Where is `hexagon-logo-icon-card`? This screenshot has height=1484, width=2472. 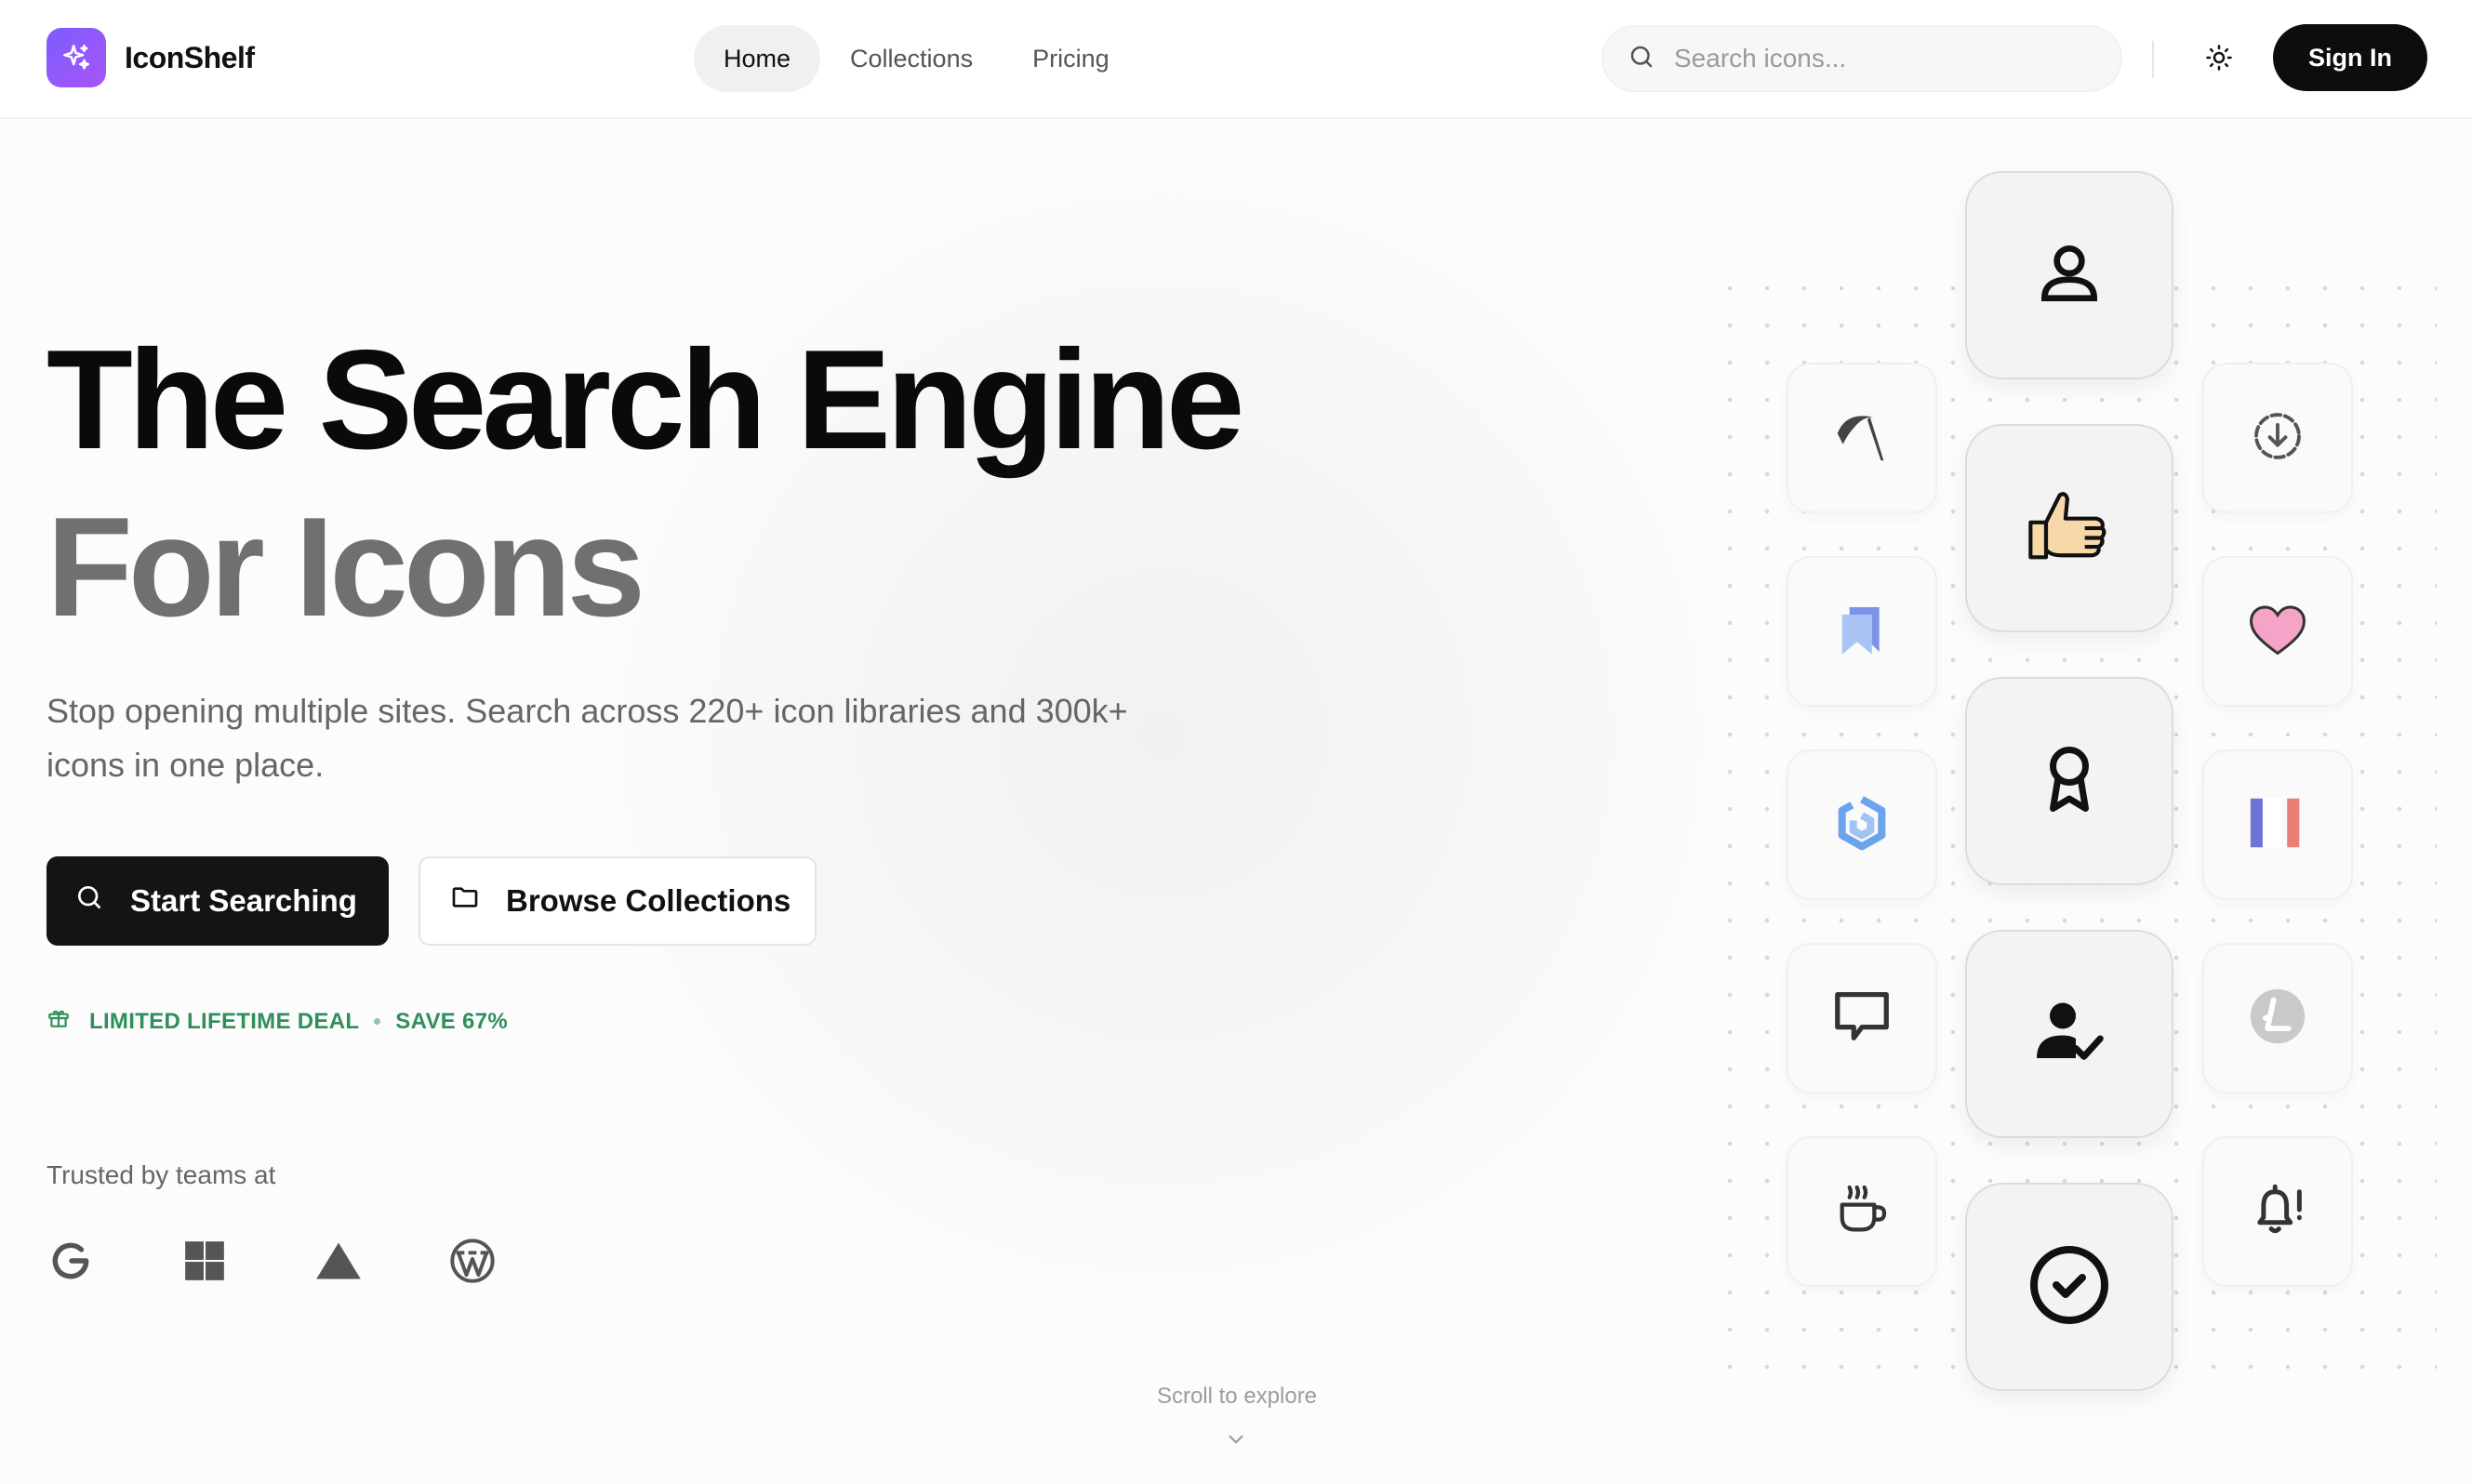 hexagon-logo-icon-card is located at coordinates (1862, 824).